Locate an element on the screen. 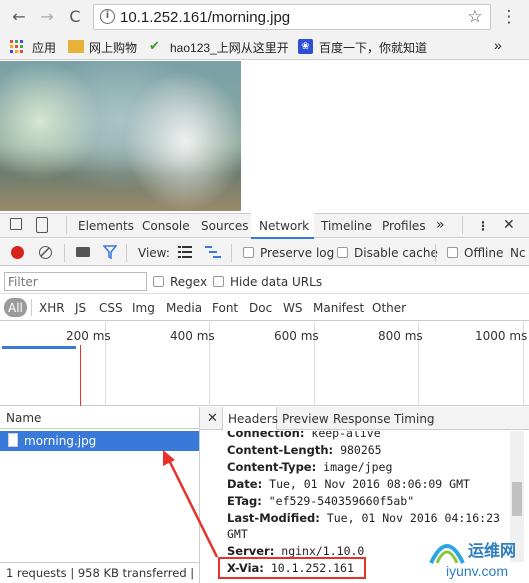 The width and height of the screenshot is (529, 583). view-label: View: is located at coordinates (154, 253).